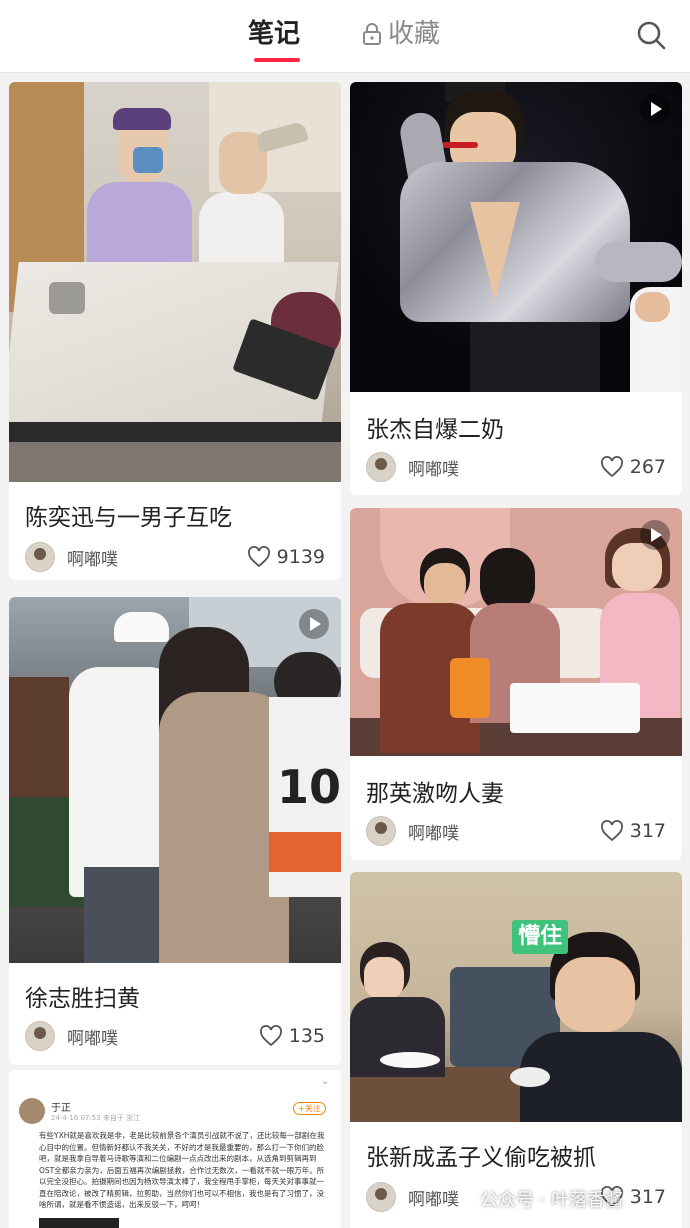 The image size is (690, 1228). What do you see at coordinates (435, 794) in the screenshot?
I see `note-title: 那英激吻人妻` at bounding box center [435, 794].